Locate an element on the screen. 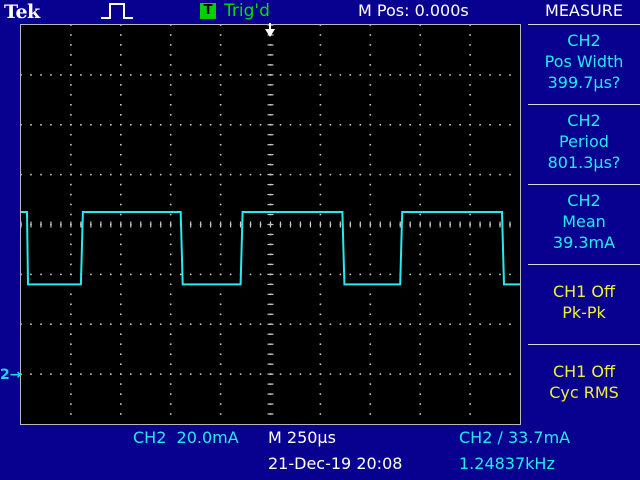 This screenshot has height=480, width=640. measure-slot-4: CH1 Off Pk-Pk is located at coordinates (584, 304).